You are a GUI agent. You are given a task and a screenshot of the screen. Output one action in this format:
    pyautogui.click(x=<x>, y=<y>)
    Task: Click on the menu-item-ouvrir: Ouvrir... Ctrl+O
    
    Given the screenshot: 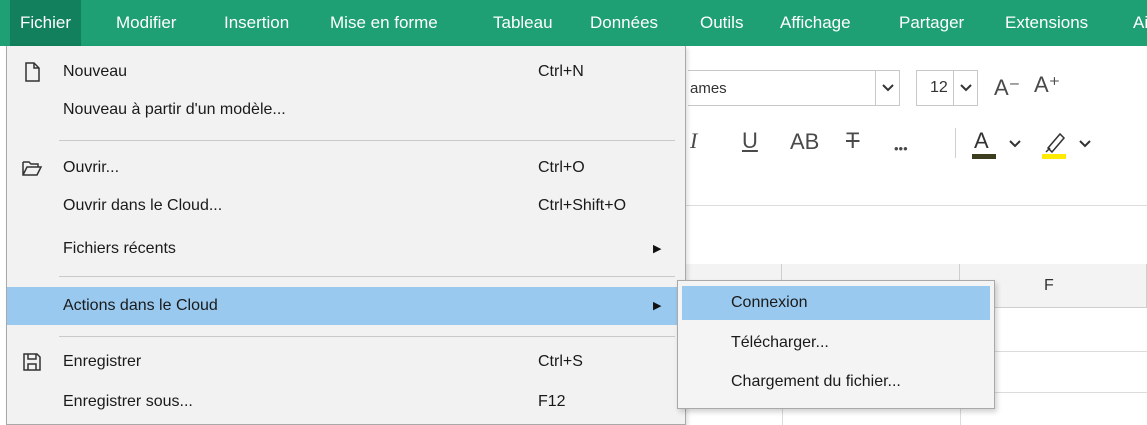 What is the action you would take?
    pyautogui.click(x=346, y=168)
    